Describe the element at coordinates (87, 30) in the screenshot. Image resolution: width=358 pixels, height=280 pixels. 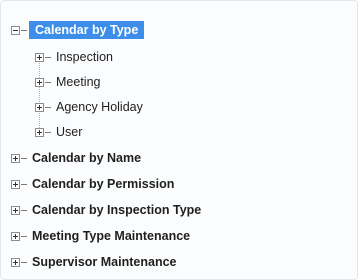
I see `tree-node-label: Calendar by Type` at that location.